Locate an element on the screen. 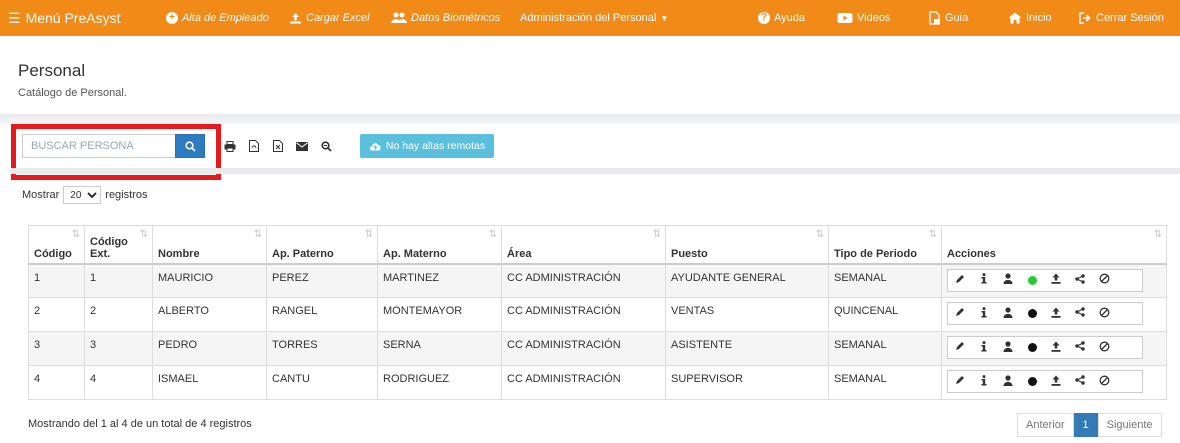 The width and height of the screenshot is (1180, 443). home-icon is located at coordinates (1015, 18).